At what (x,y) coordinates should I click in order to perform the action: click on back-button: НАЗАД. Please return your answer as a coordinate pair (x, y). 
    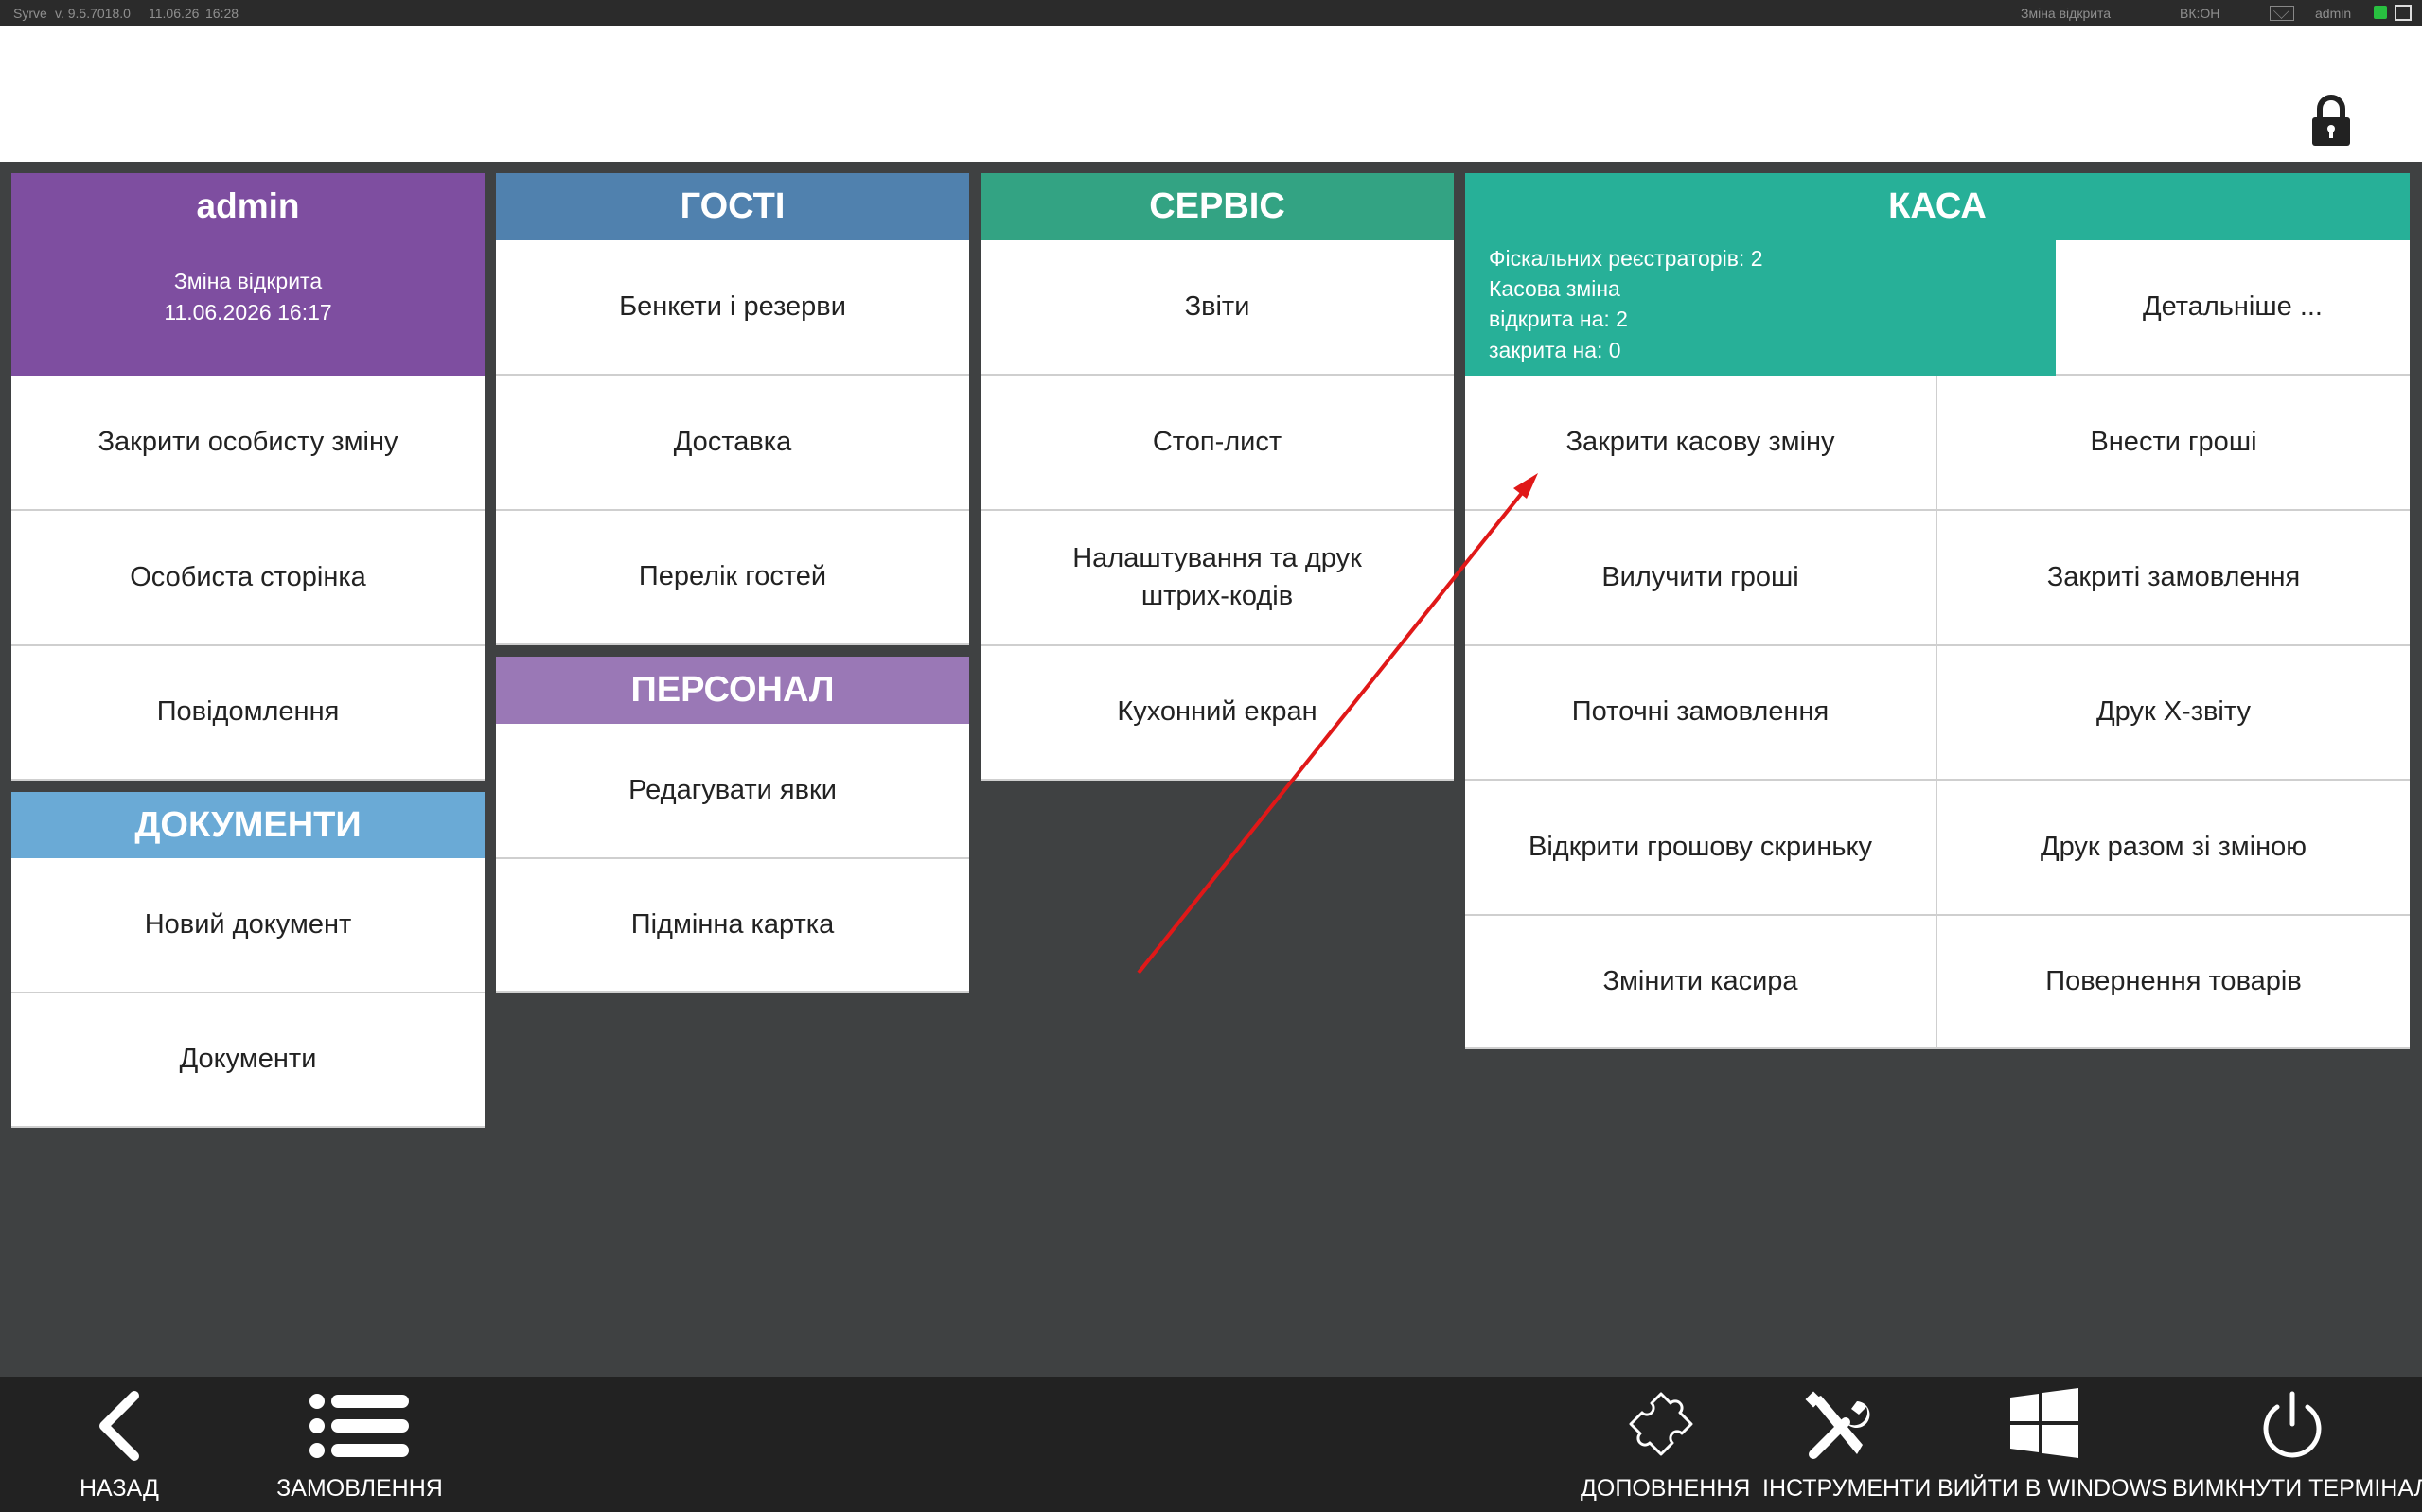
    Looking at the image, I should click on (119, 1444).